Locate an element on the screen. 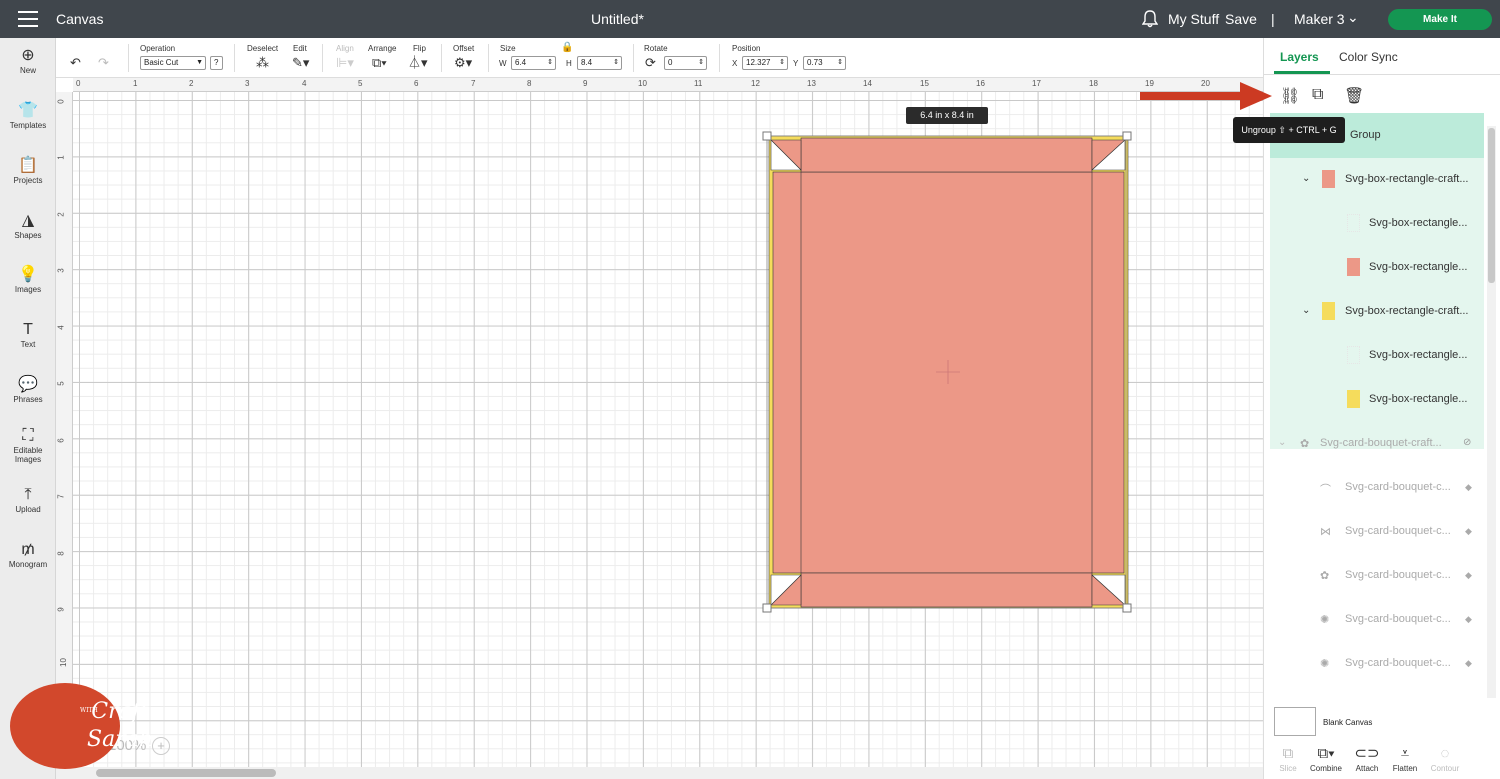 The height and width of the screenshot is (779, 1500). lock-icon: 🔒 is located at coordinates (567, 47).